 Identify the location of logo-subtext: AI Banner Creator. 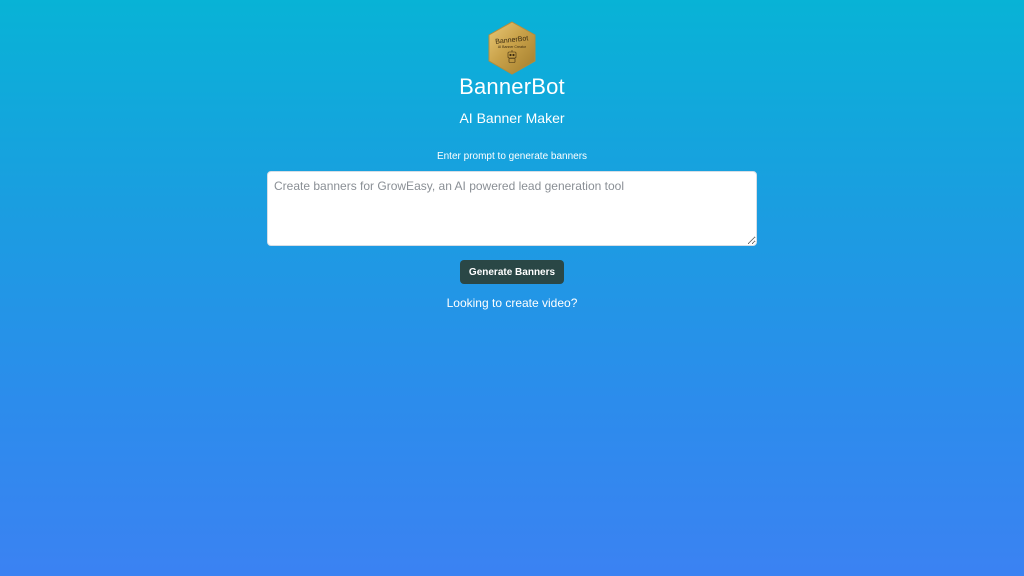
(512, 47).